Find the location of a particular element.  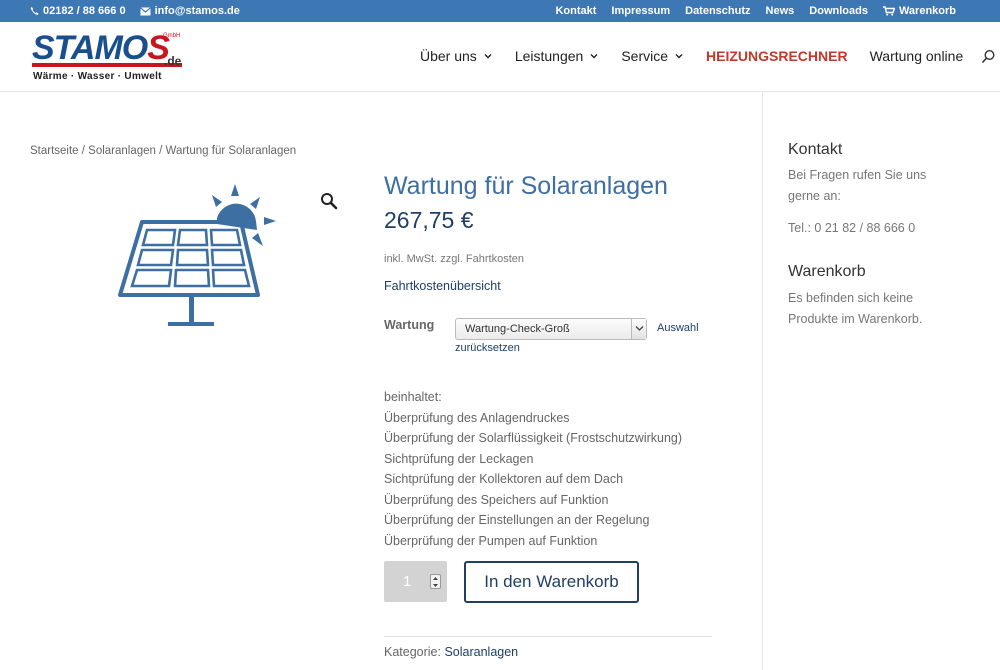

topbar-phone: 02182 / 88 666 0 is located at coordinates (78, 11).